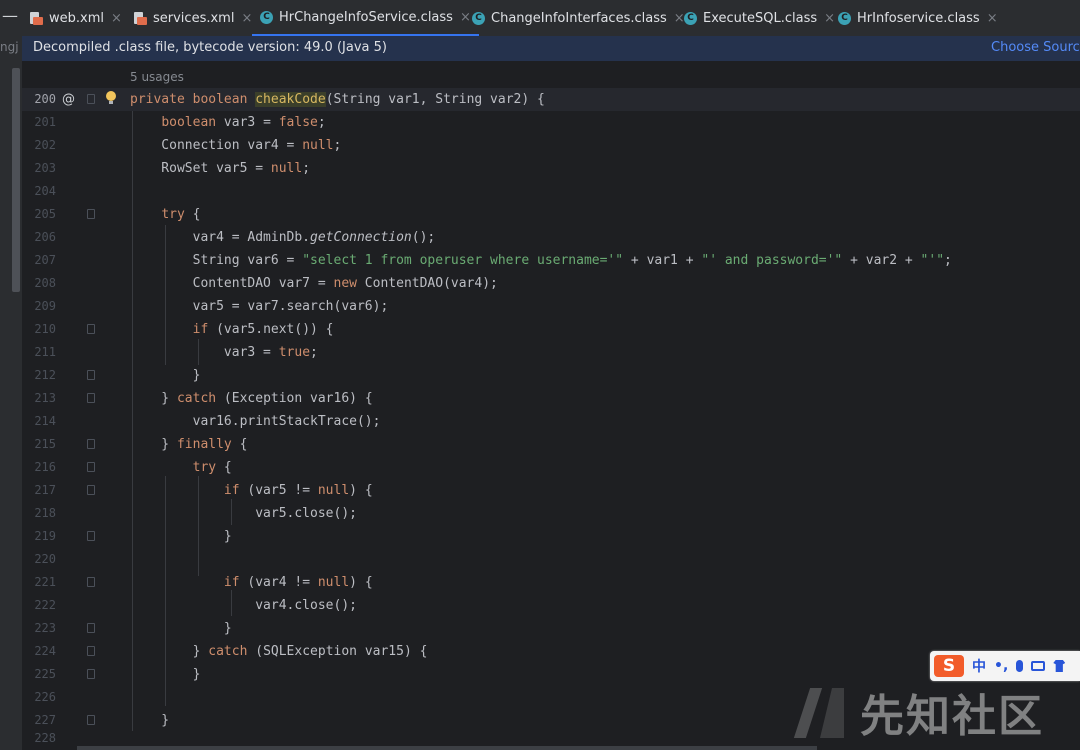  I want to click on project-scrollbar, so click(16, 180).